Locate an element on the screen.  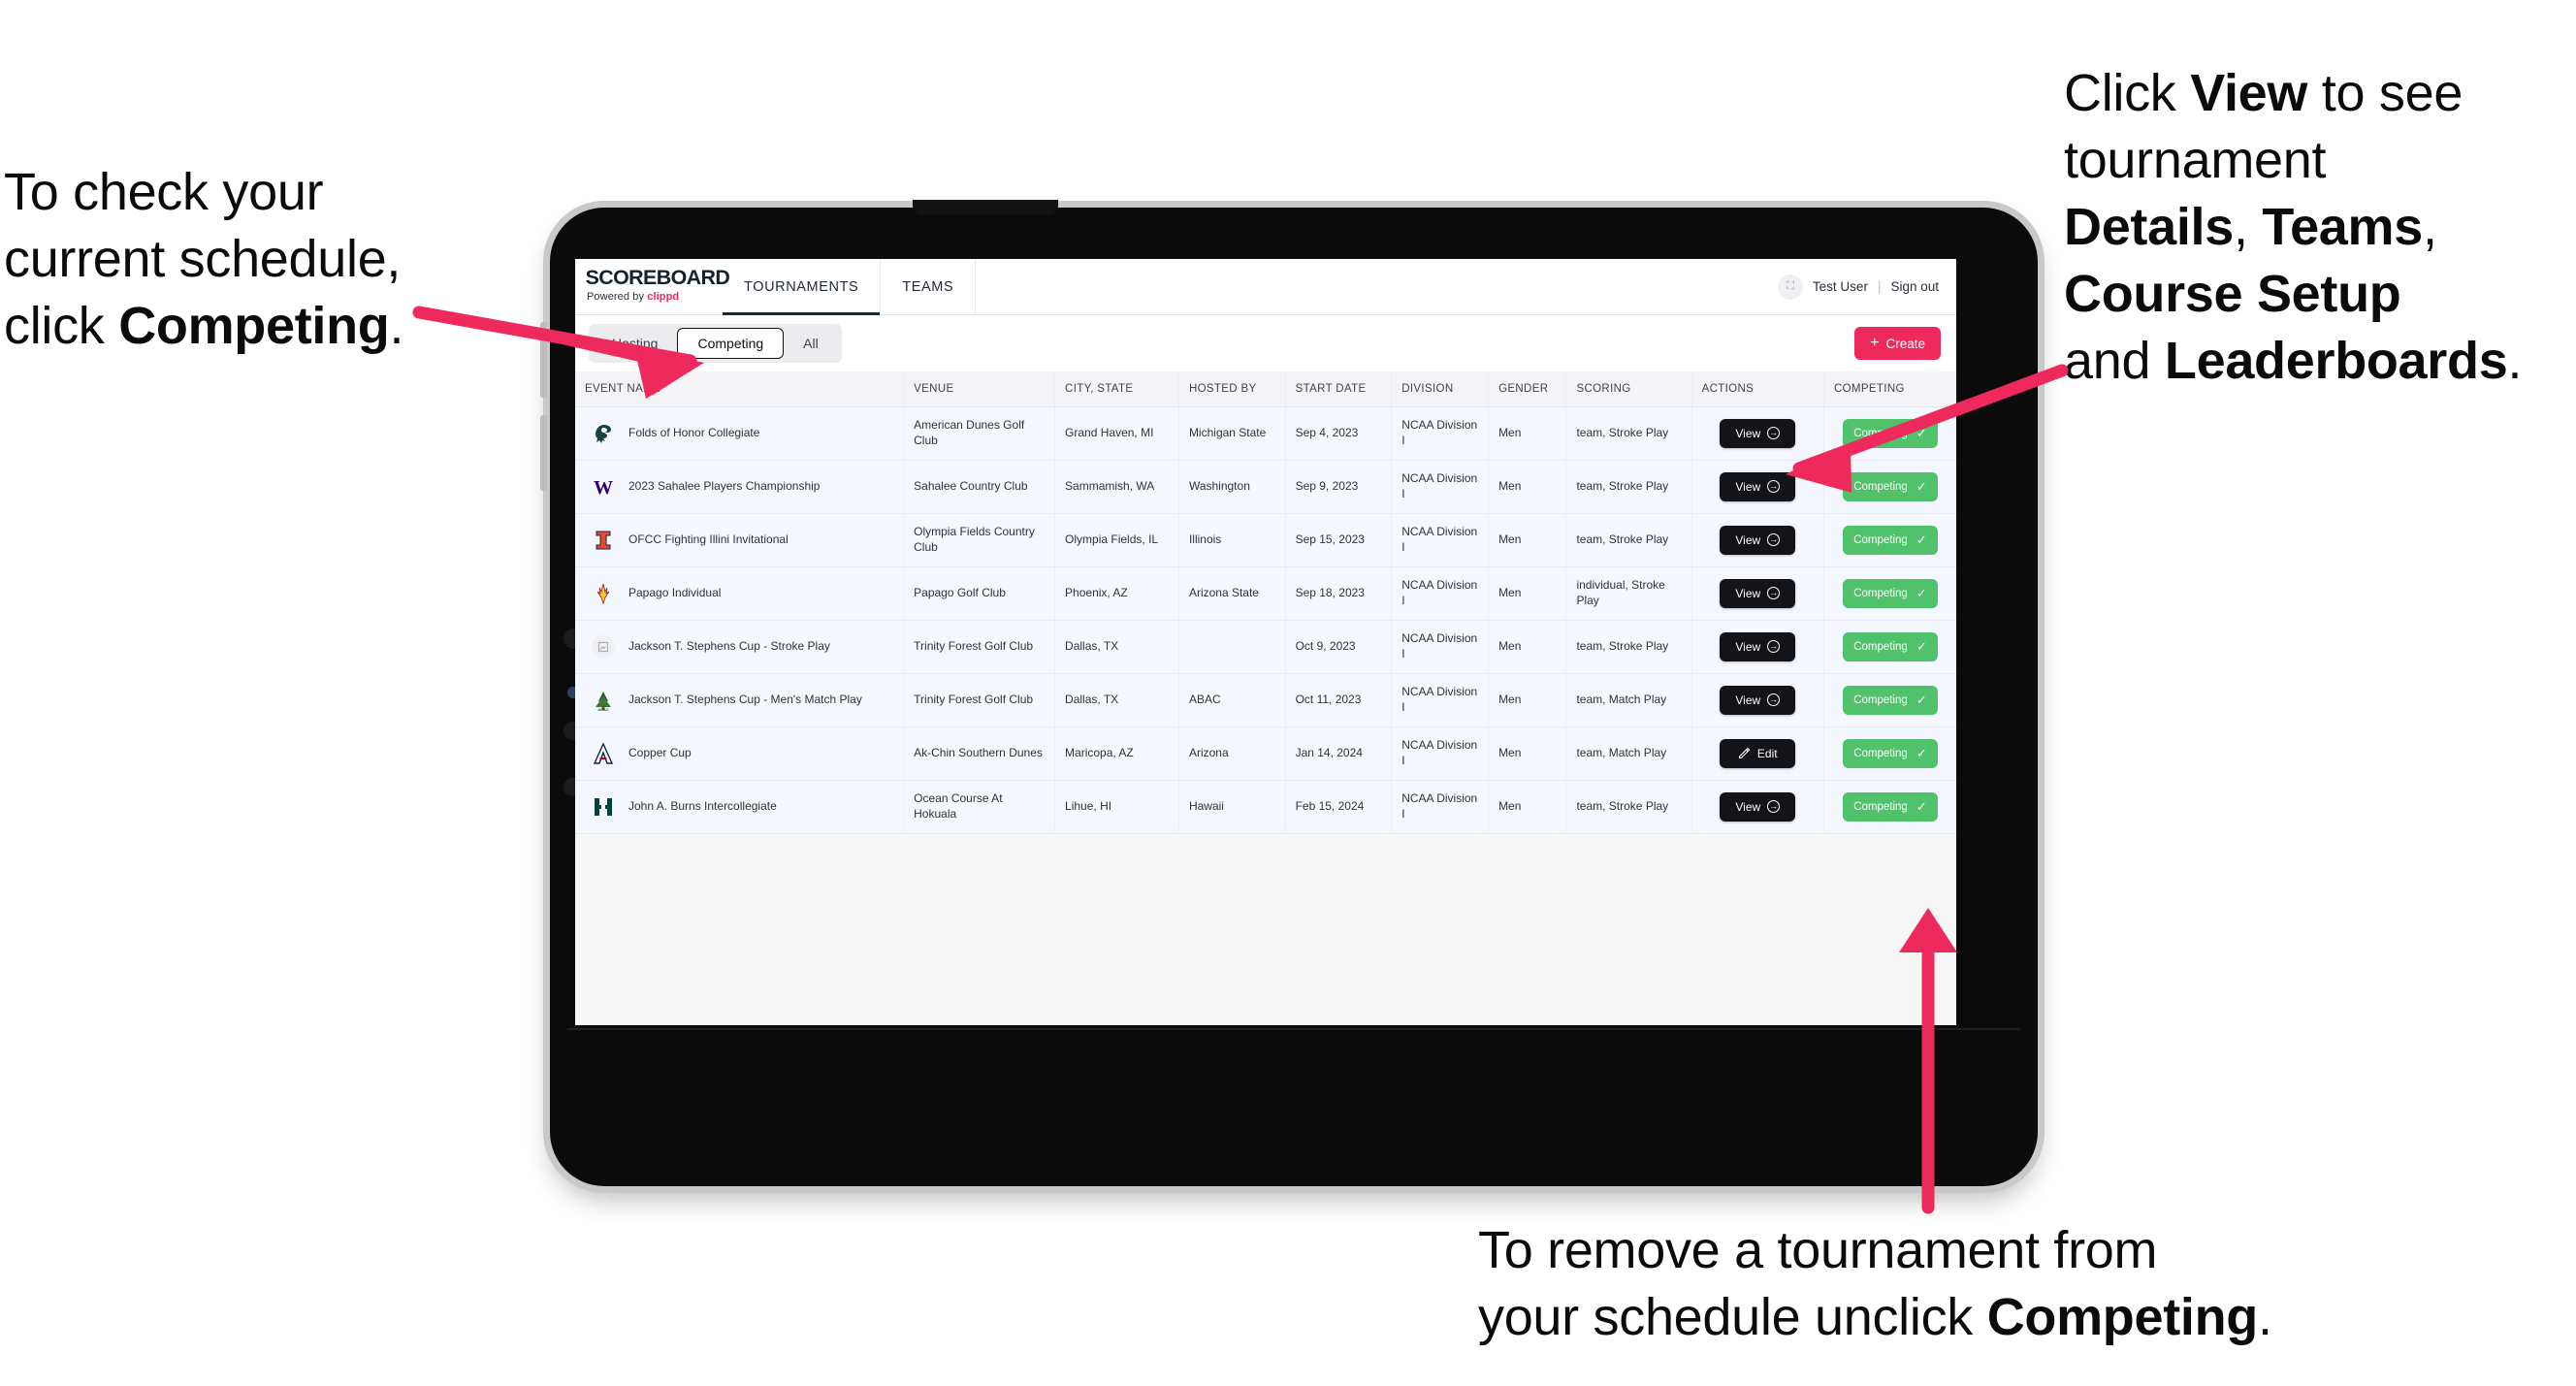
avatar-icon: ⛶ is located at coordinates (1790, 287).